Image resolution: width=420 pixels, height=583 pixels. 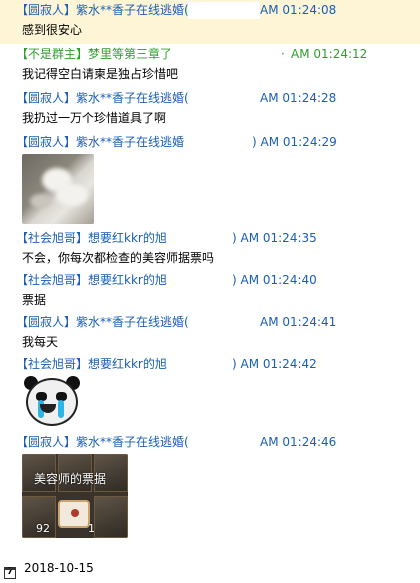 I want to click on message-header: 【圆寂人】紫水**香子在线逃婚( AM 01:24:46, so click(x=210, y=442).